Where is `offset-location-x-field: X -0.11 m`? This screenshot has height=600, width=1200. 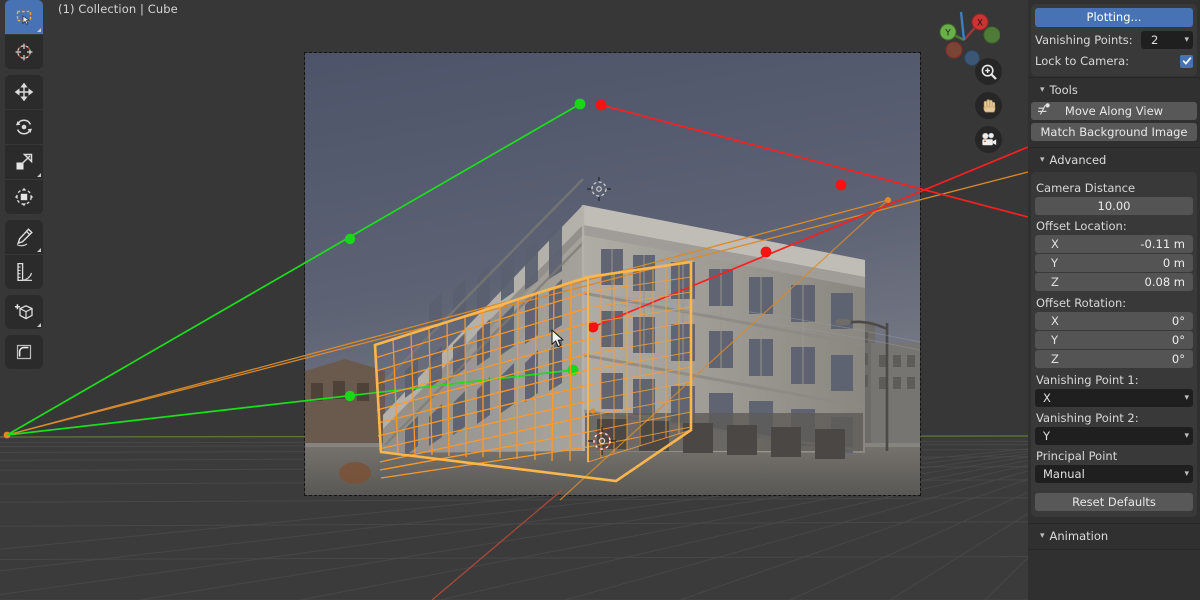
offset-location-x-field: X -0.11 m is located at coordinates (1114, 244).